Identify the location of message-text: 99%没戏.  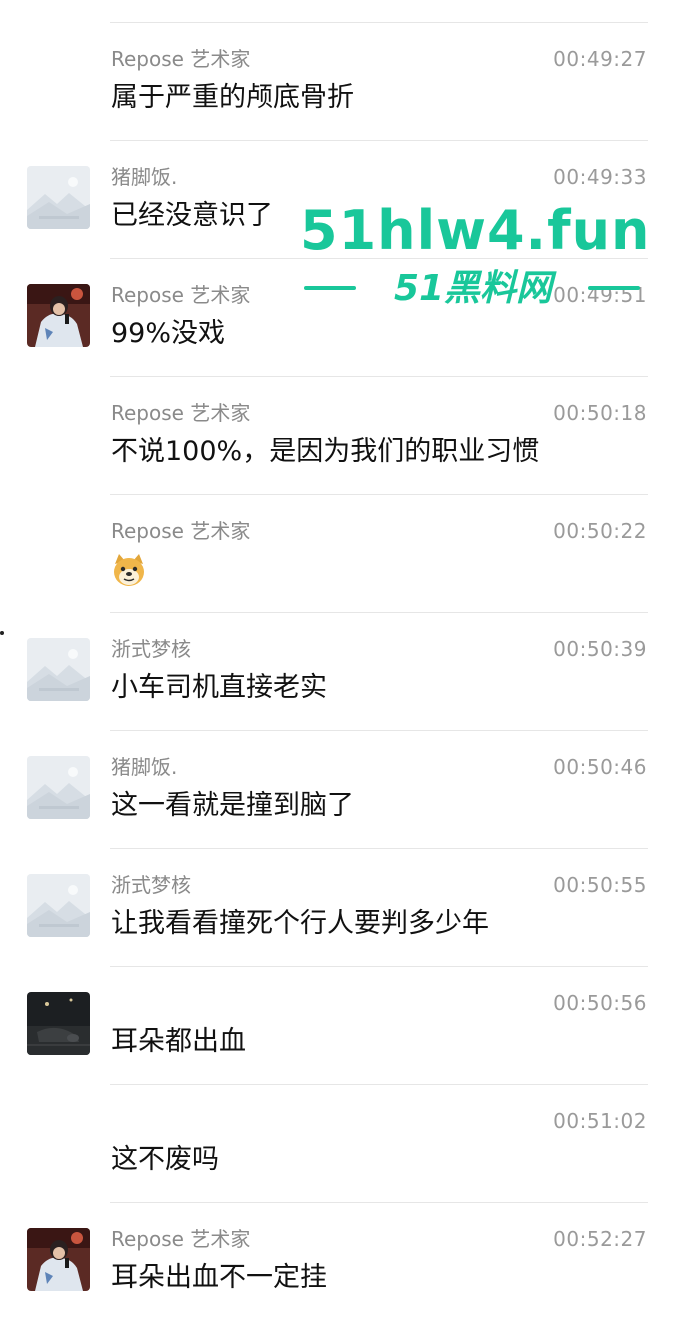
(168, 333).